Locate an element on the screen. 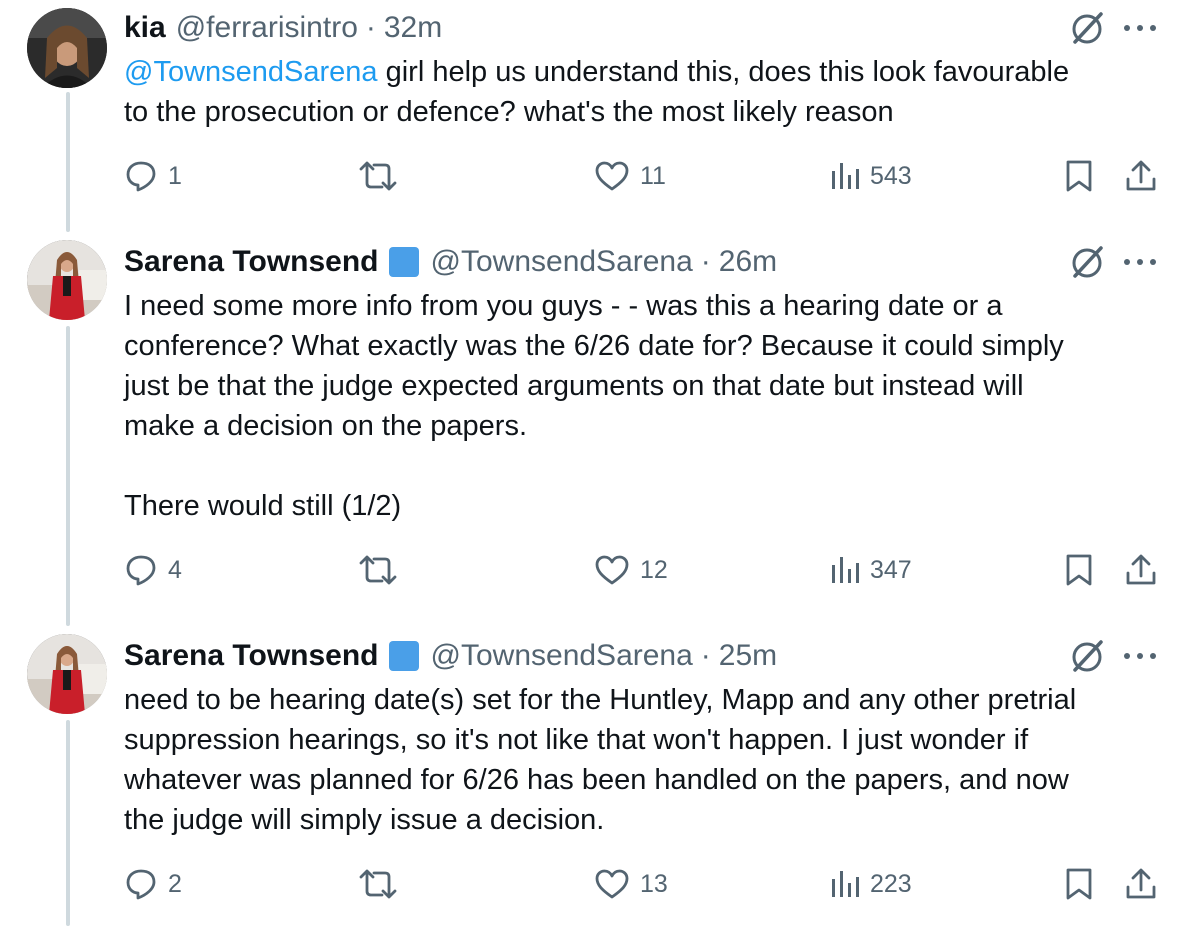  views-count: 543 is located at coordinates (891, 175).